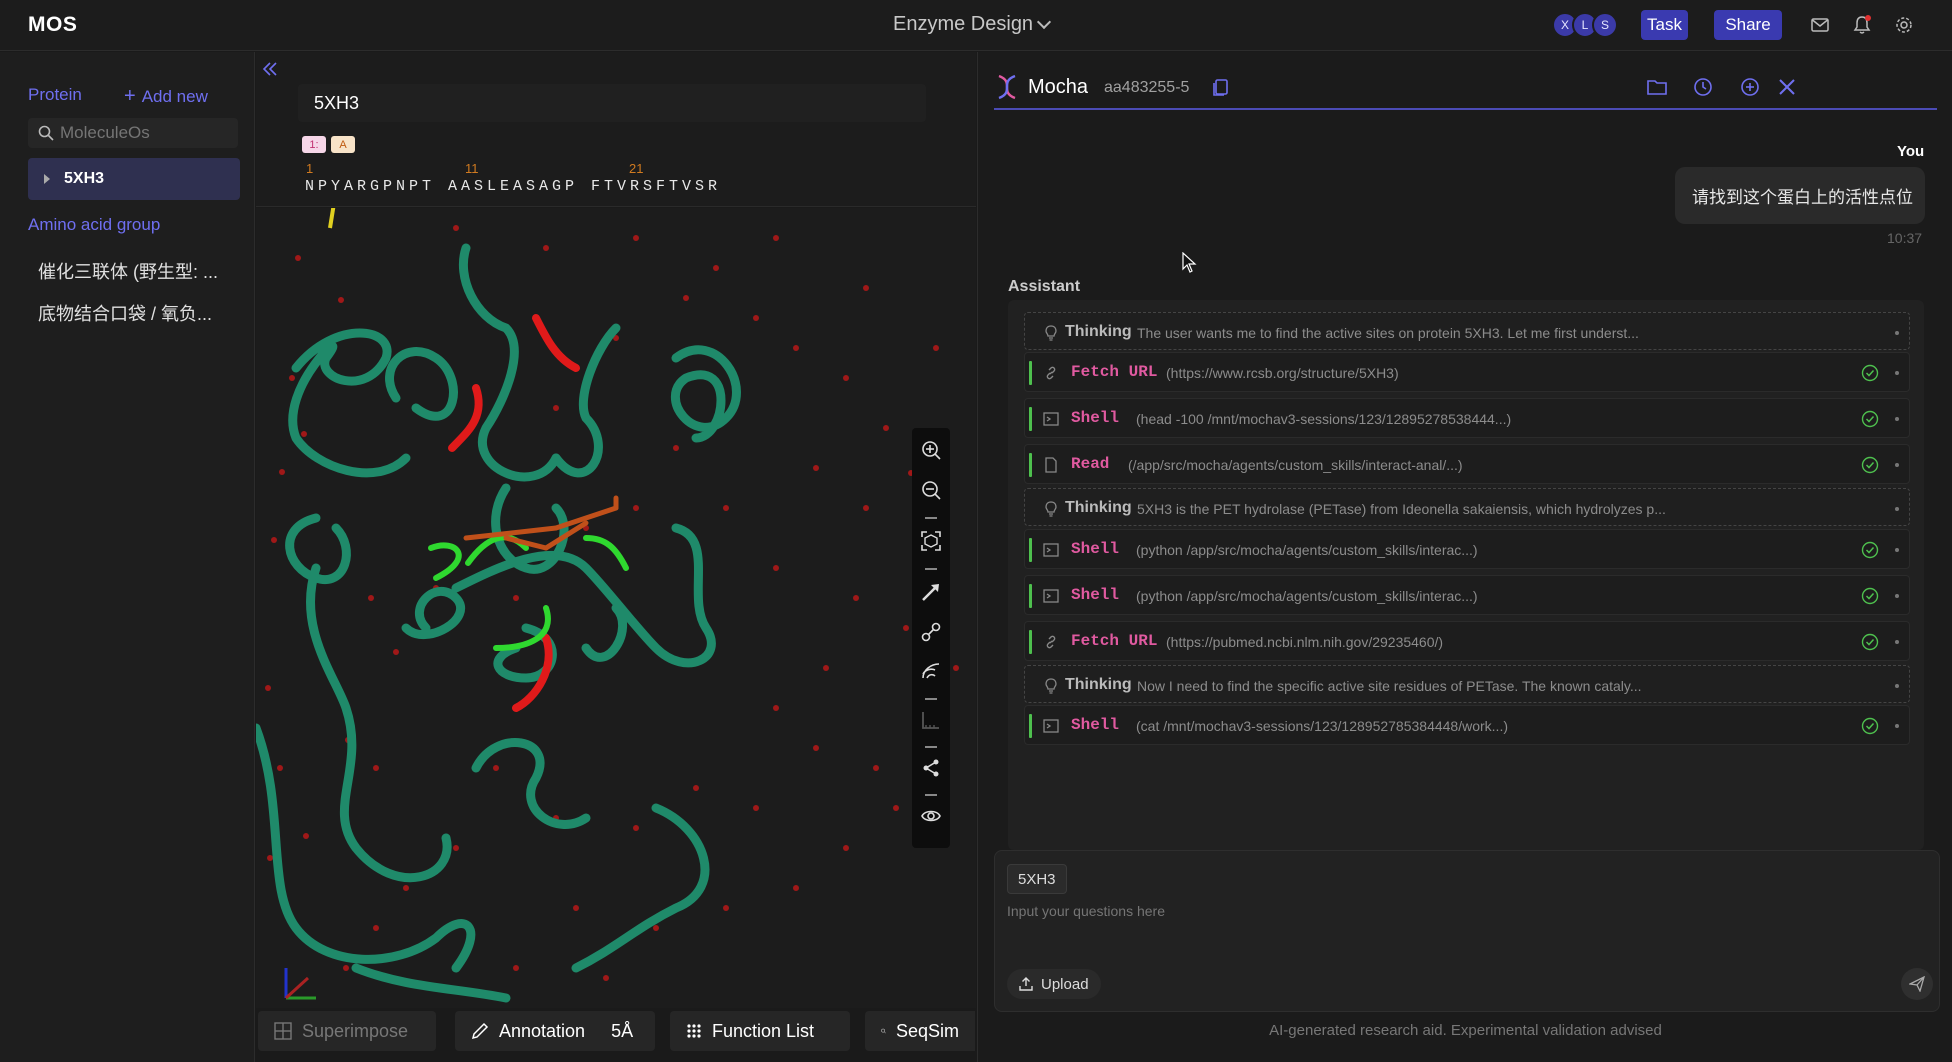  Describe the element at coordinates (931, 490) in the screenshot. I see `zoom-out-icon` at that location.